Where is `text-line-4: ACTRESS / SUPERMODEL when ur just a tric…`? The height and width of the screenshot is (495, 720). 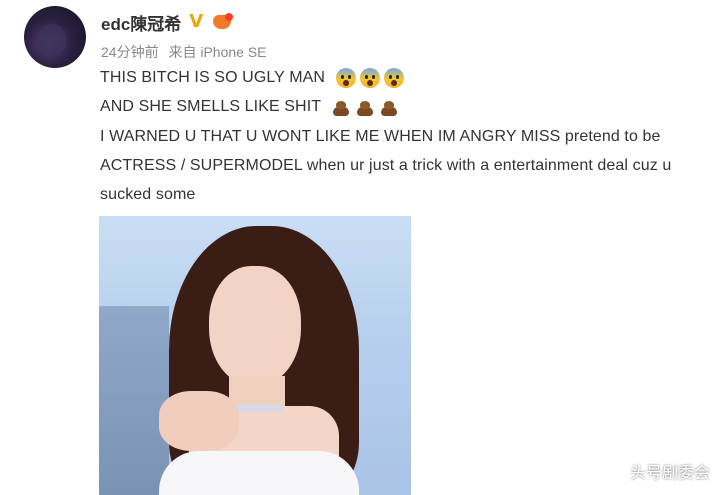
text-line-4: ACTRESS / SUPERMODEL when ur just a tric… is located at coordinates (386, 165).